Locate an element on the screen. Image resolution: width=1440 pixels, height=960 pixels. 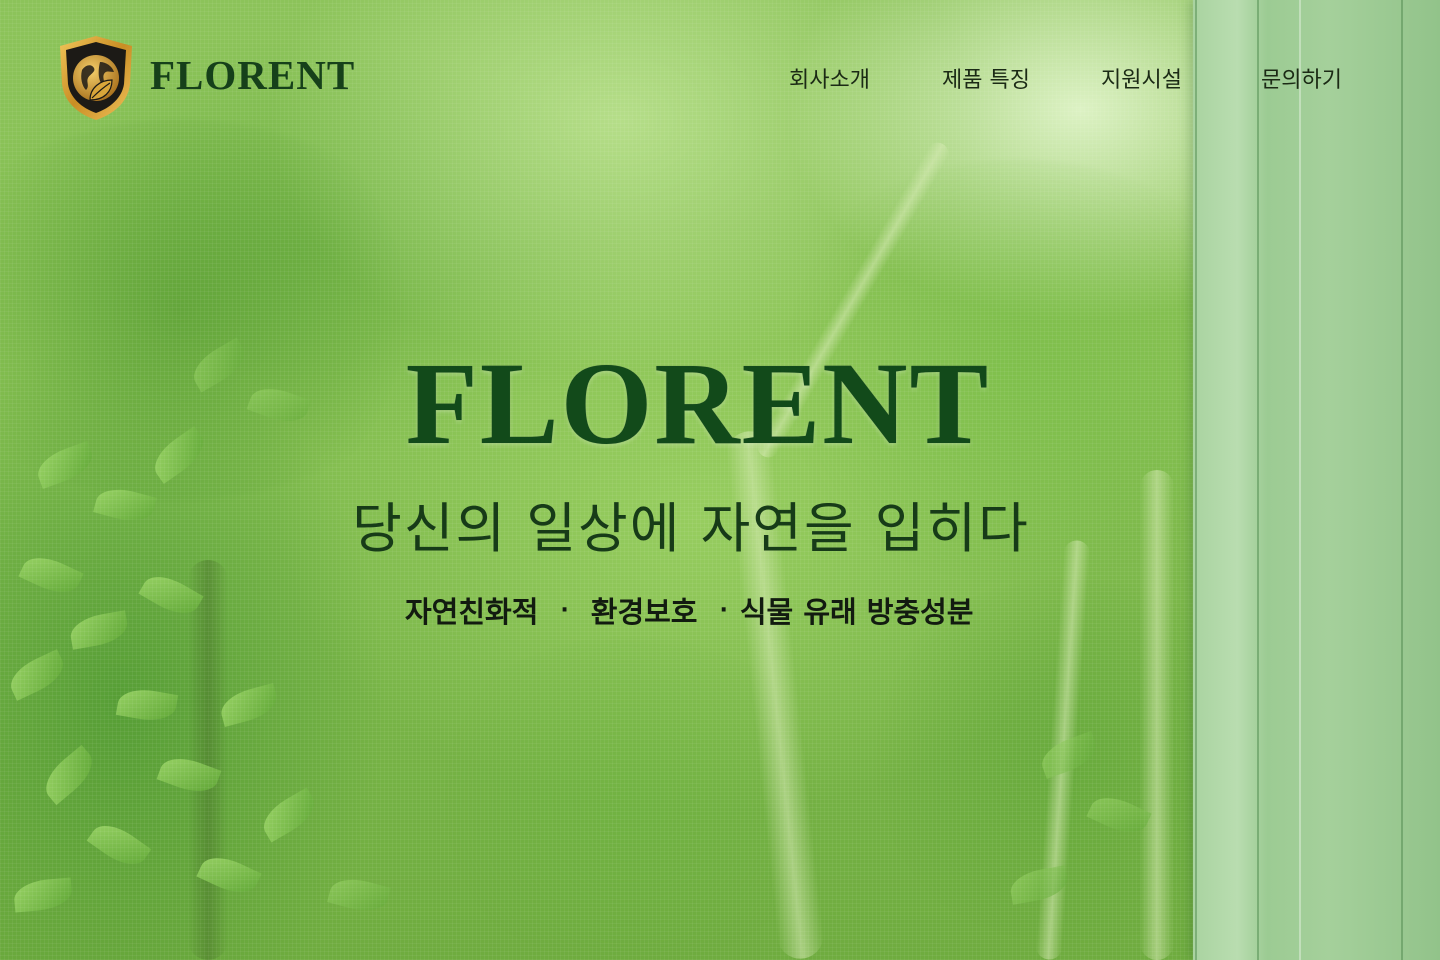
main-nav: 회사소개 제품 특징 지원시설 문의하기 is located at coordinates (720, 80).